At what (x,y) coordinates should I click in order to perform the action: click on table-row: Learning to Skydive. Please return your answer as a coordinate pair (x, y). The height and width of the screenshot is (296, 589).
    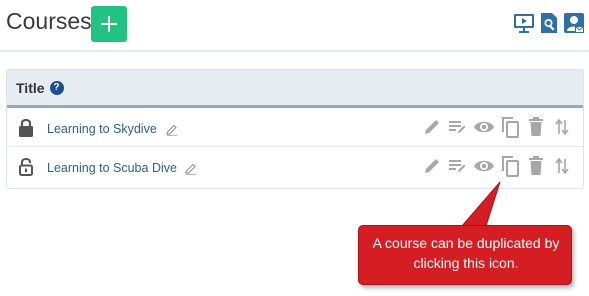
    Looking at the image, I should click on (295, 127).